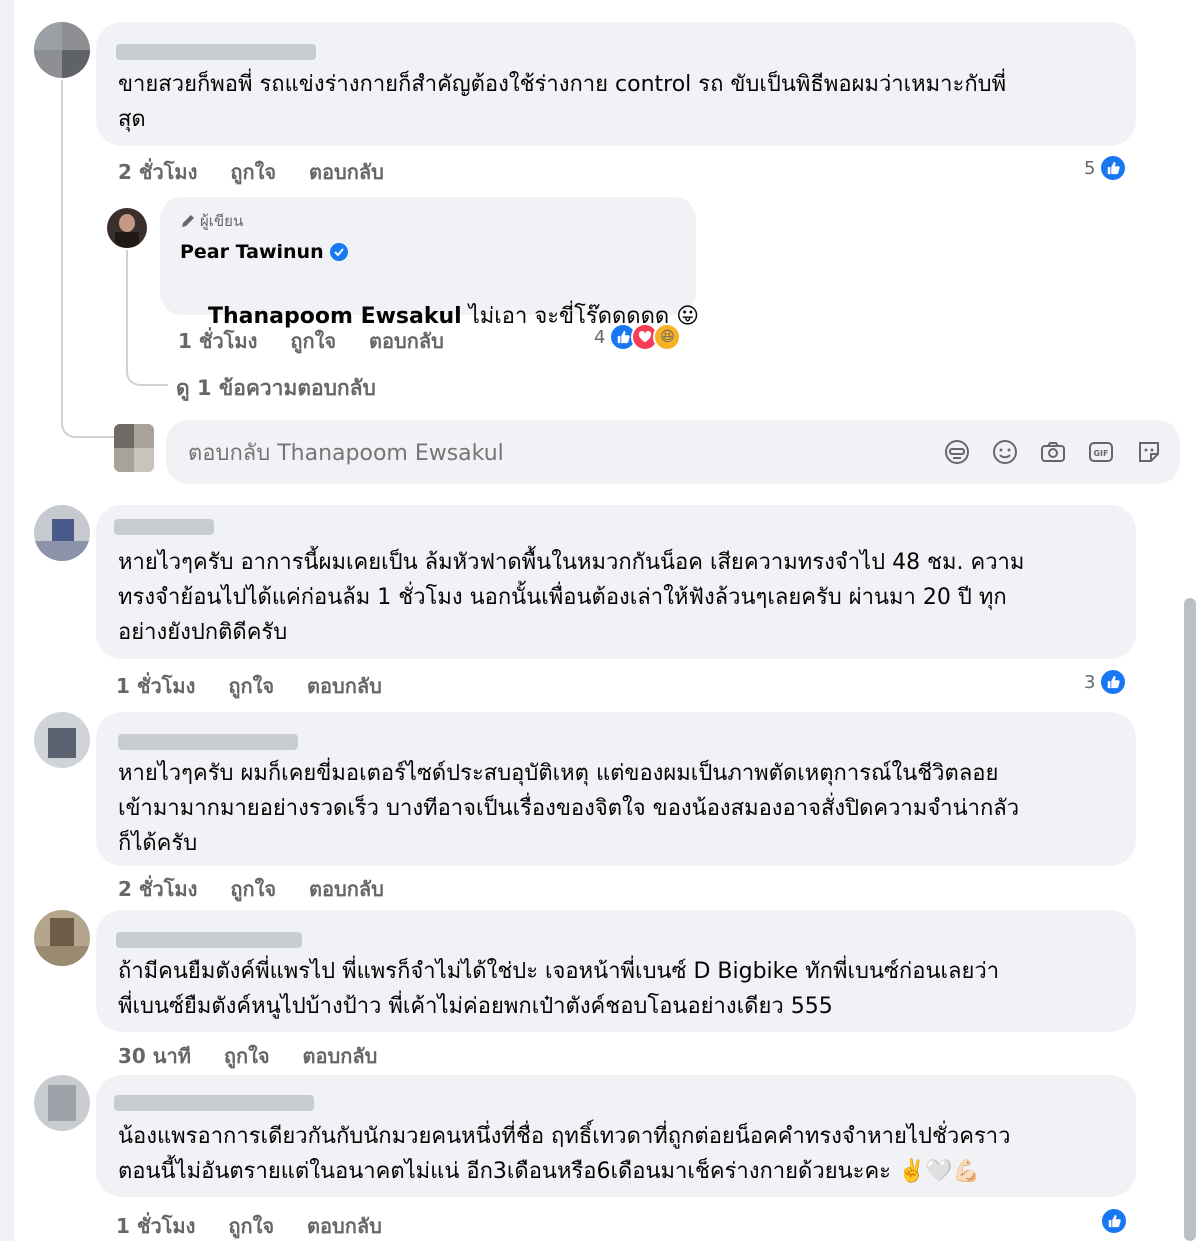 This screenshot has width=1200, height=1242. What do you see at coordinates (211, 221) in the screenshot?
I see `author-badge: ผู้เขียน` at bounding box center [211, 221].